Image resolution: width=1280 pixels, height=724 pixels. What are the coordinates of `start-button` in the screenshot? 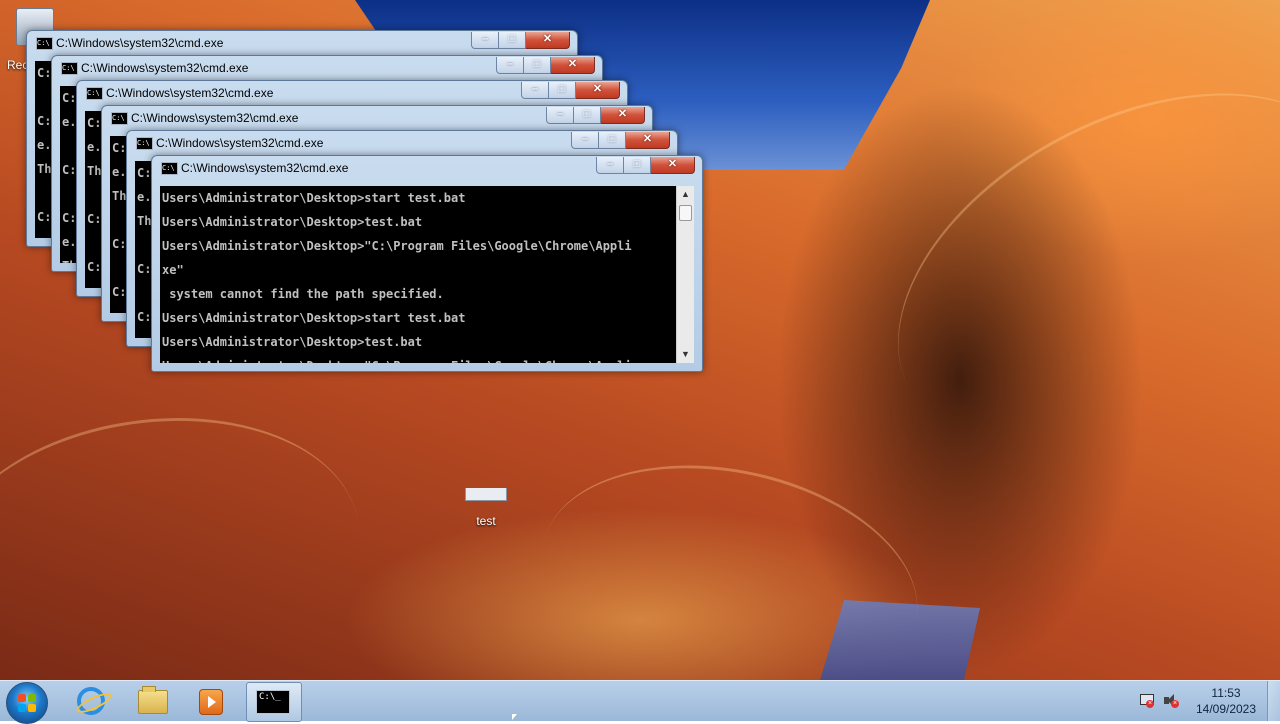 It's located at (27, 703).